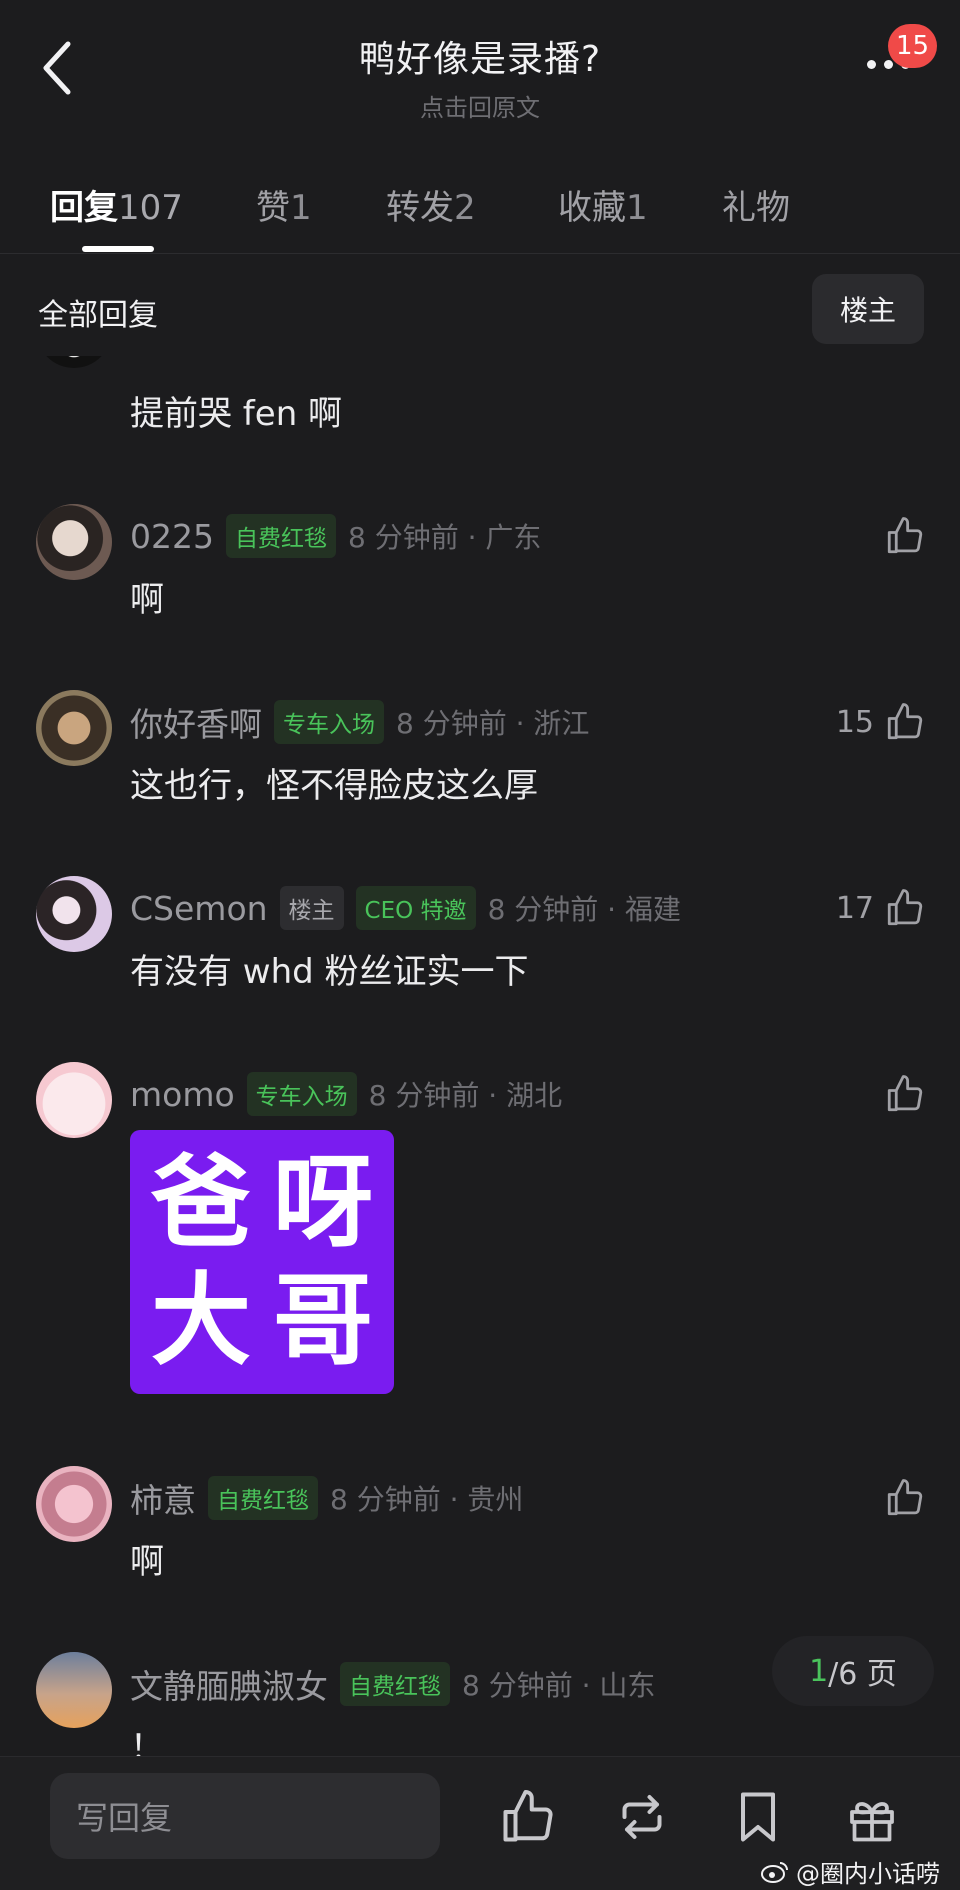  What do you see at coordinates (201, 1320) in the screenshot?
I see `sticker-char: 大` at bounding box center [201, 1320].